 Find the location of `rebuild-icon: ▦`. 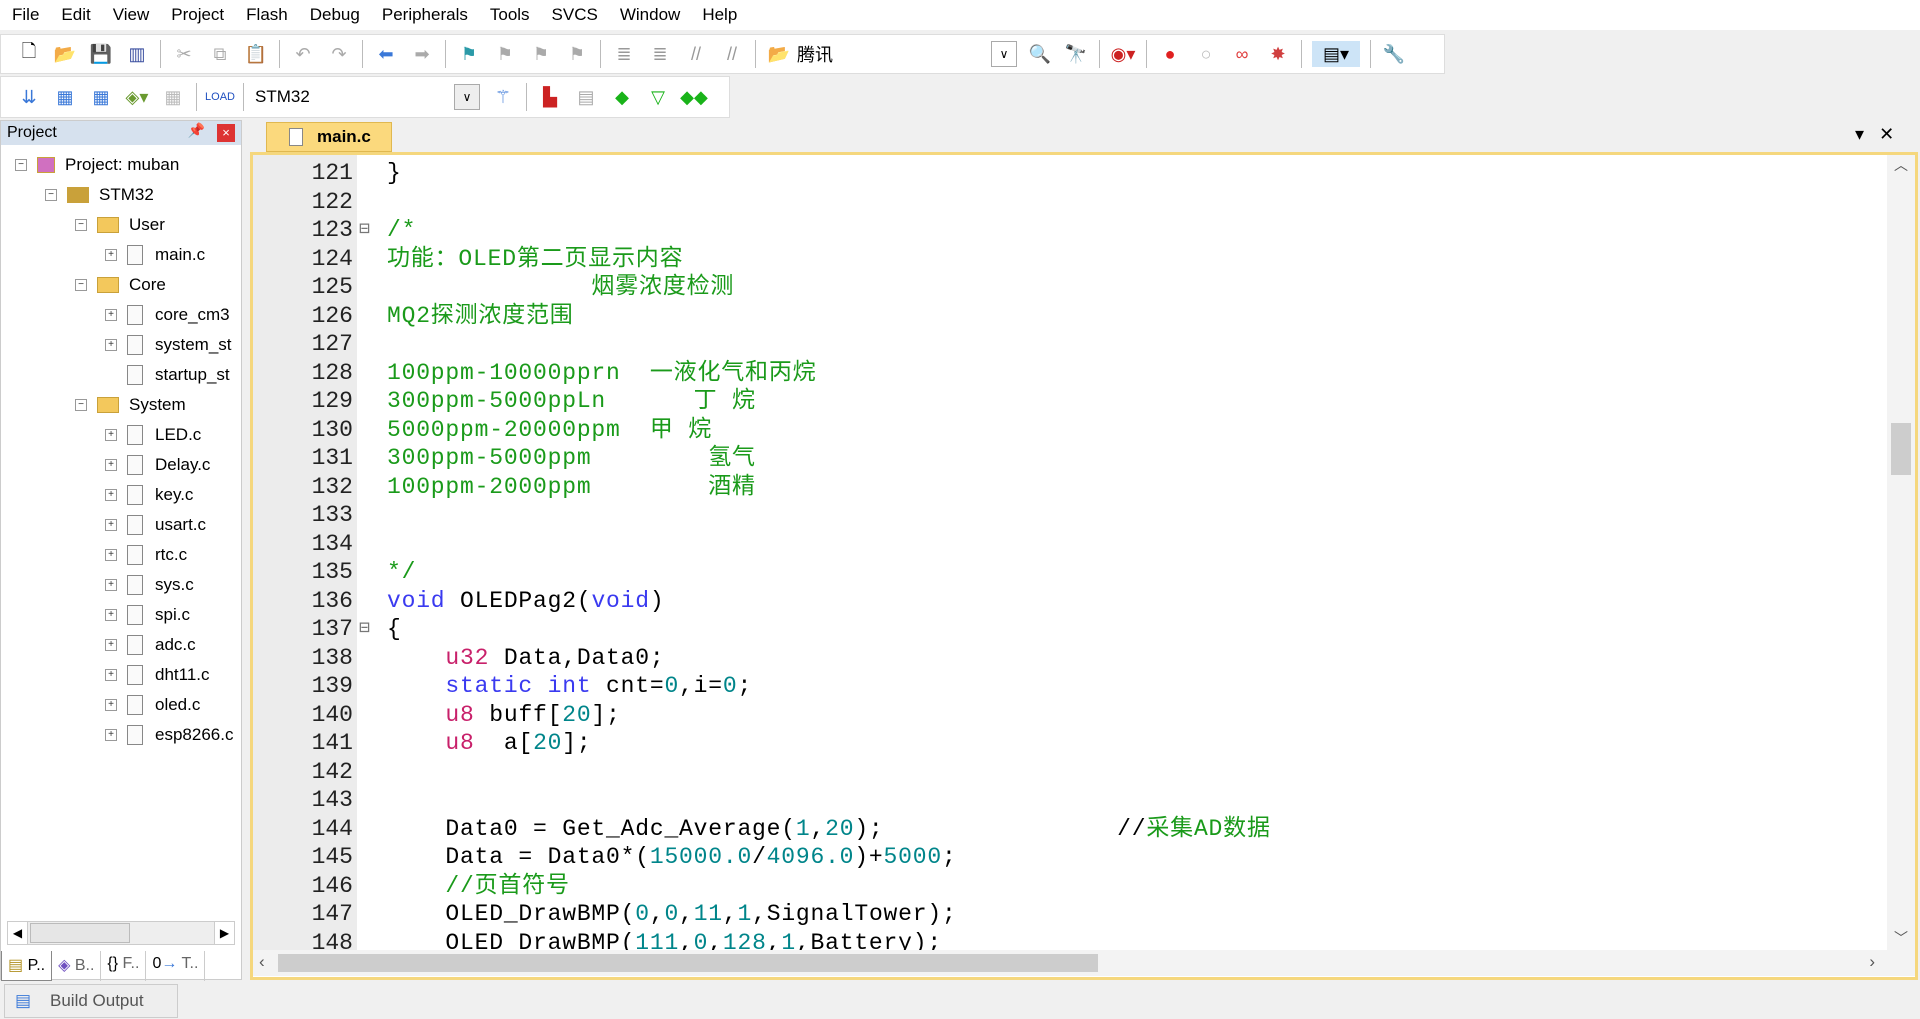

rebuild-icon: ▦ is located at coordinates (101, 97).